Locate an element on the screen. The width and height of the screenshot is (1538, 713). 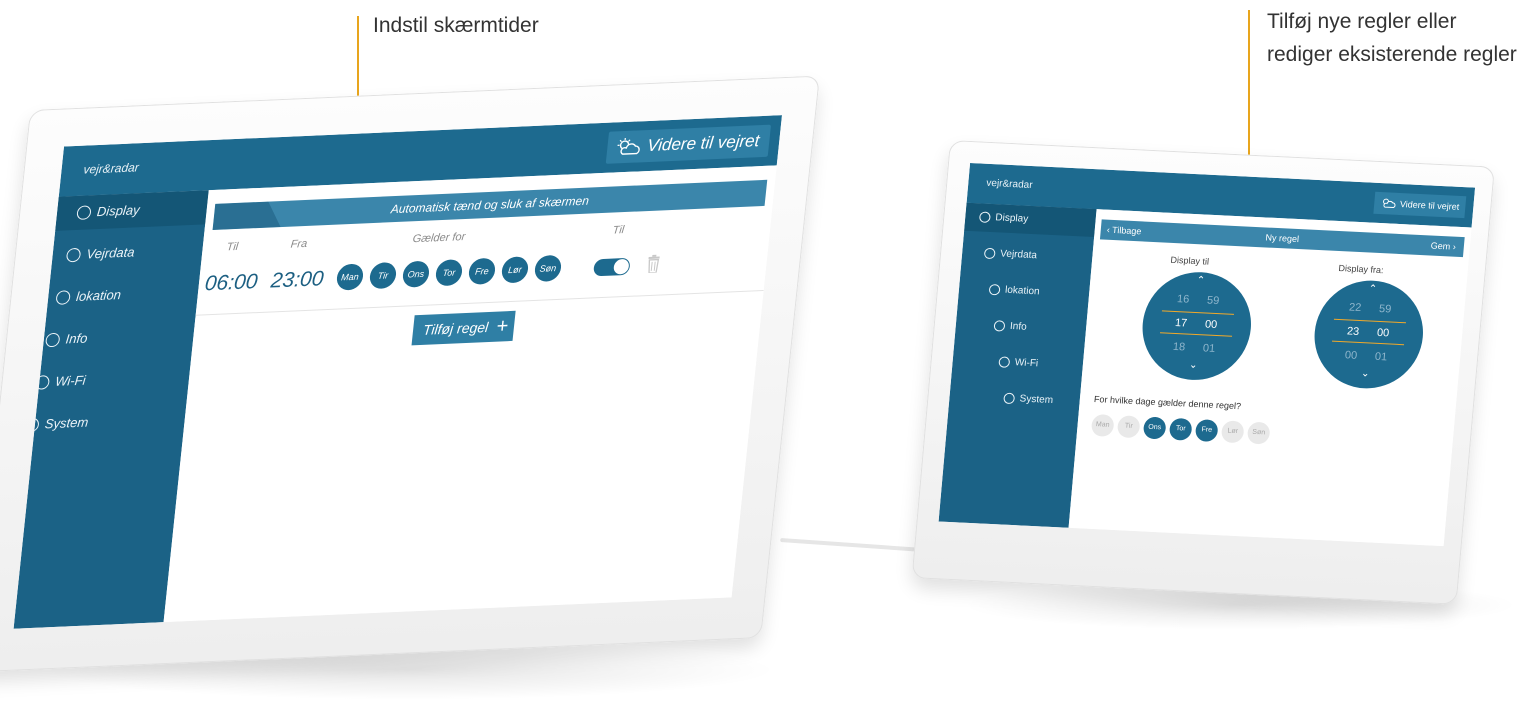
time-dial-fra: ⌃ 22 59 23 00 00 01 ⌄ is located at coordinates (1369, 334).